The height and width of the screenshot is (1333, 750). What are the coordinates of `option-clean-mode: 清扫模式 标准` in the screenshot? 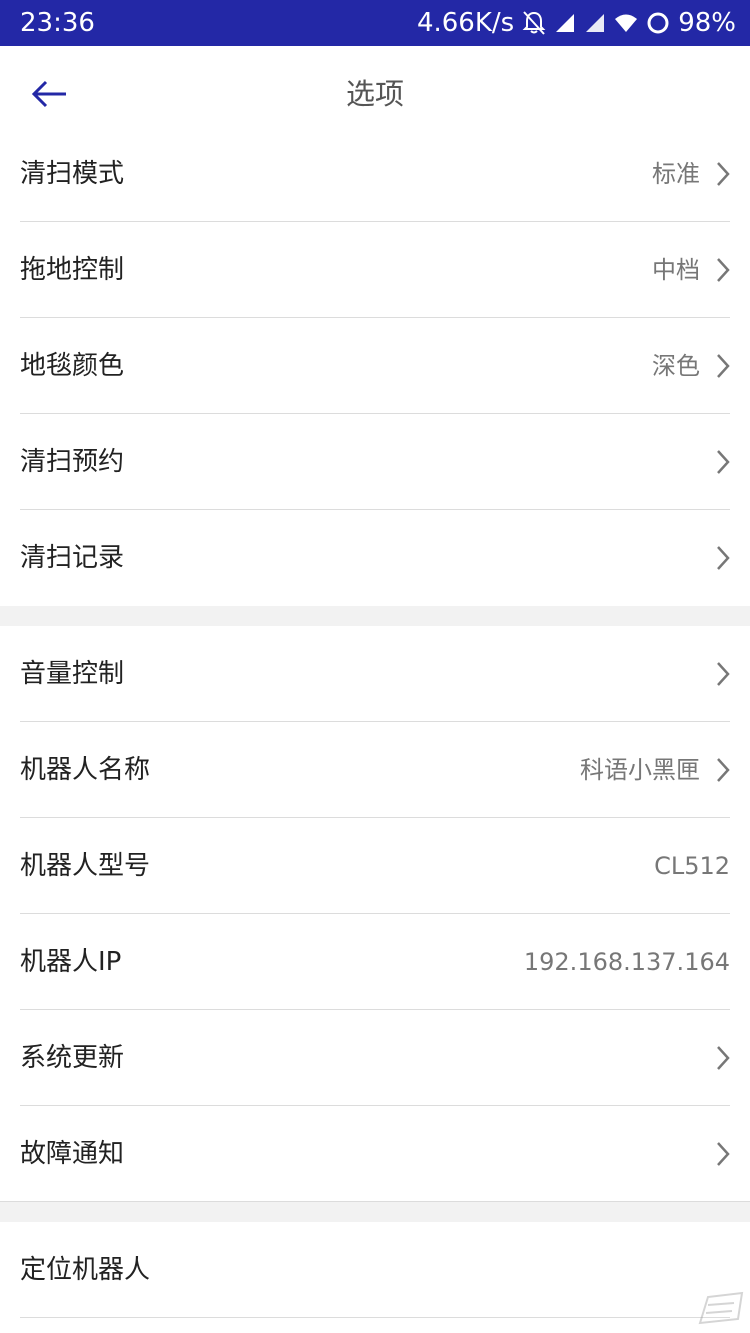 It's located at (375, 174).